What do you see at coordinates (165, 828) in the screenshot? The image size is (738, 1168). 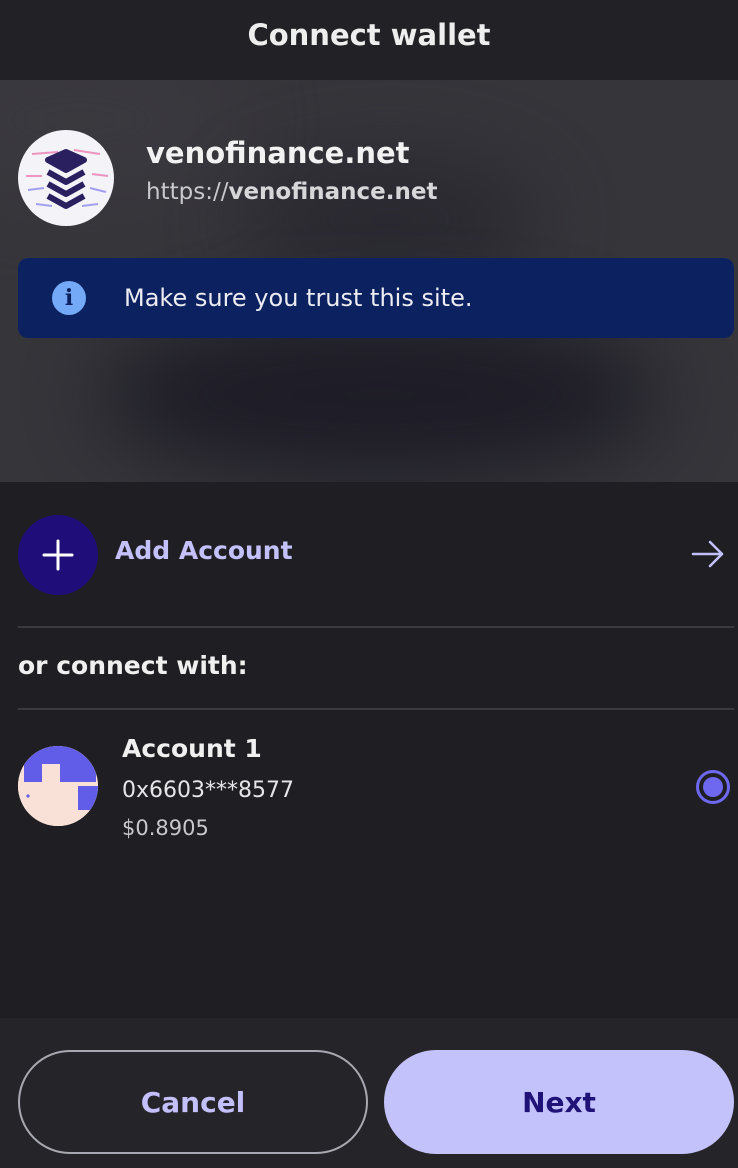 I see `account-balance: $0.8905` at bounding box center [165, 828].